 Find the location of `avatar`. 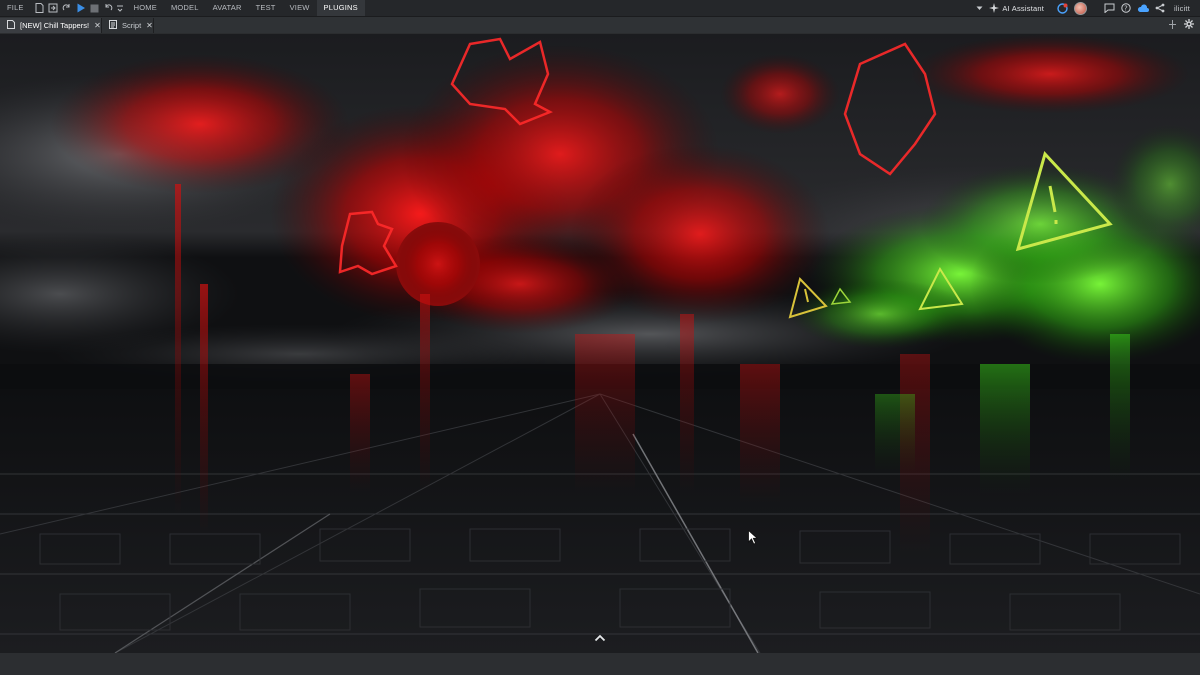

avatar is located at coordinates (1081, 8).